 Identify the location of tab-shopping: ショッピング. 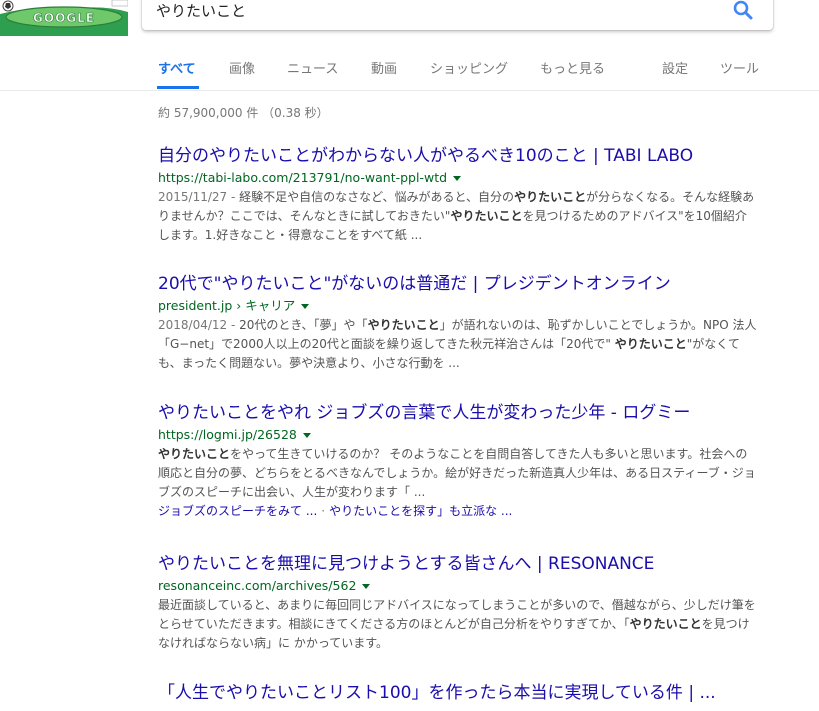
(469, 67).